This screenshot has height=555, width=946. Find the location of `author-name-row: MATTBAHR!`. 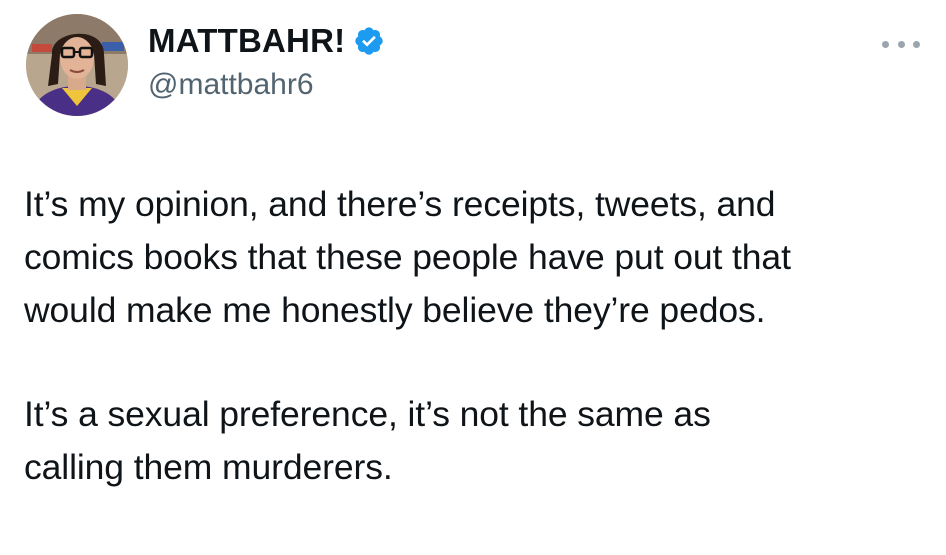

author-name-row: MATTBAHR! is located at coordinates (266, 40).